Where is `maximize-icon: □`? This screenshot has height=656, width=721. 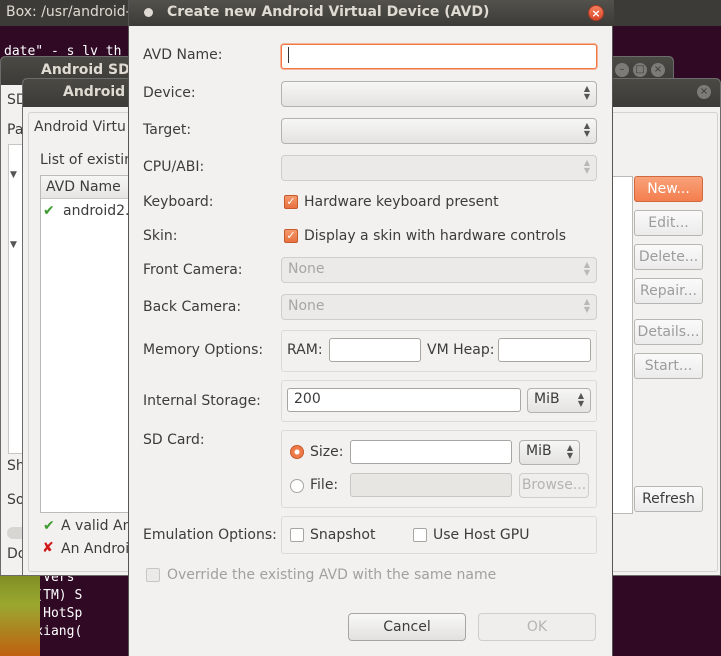 maximize-icon: □ is located at coordinates (640, 70).